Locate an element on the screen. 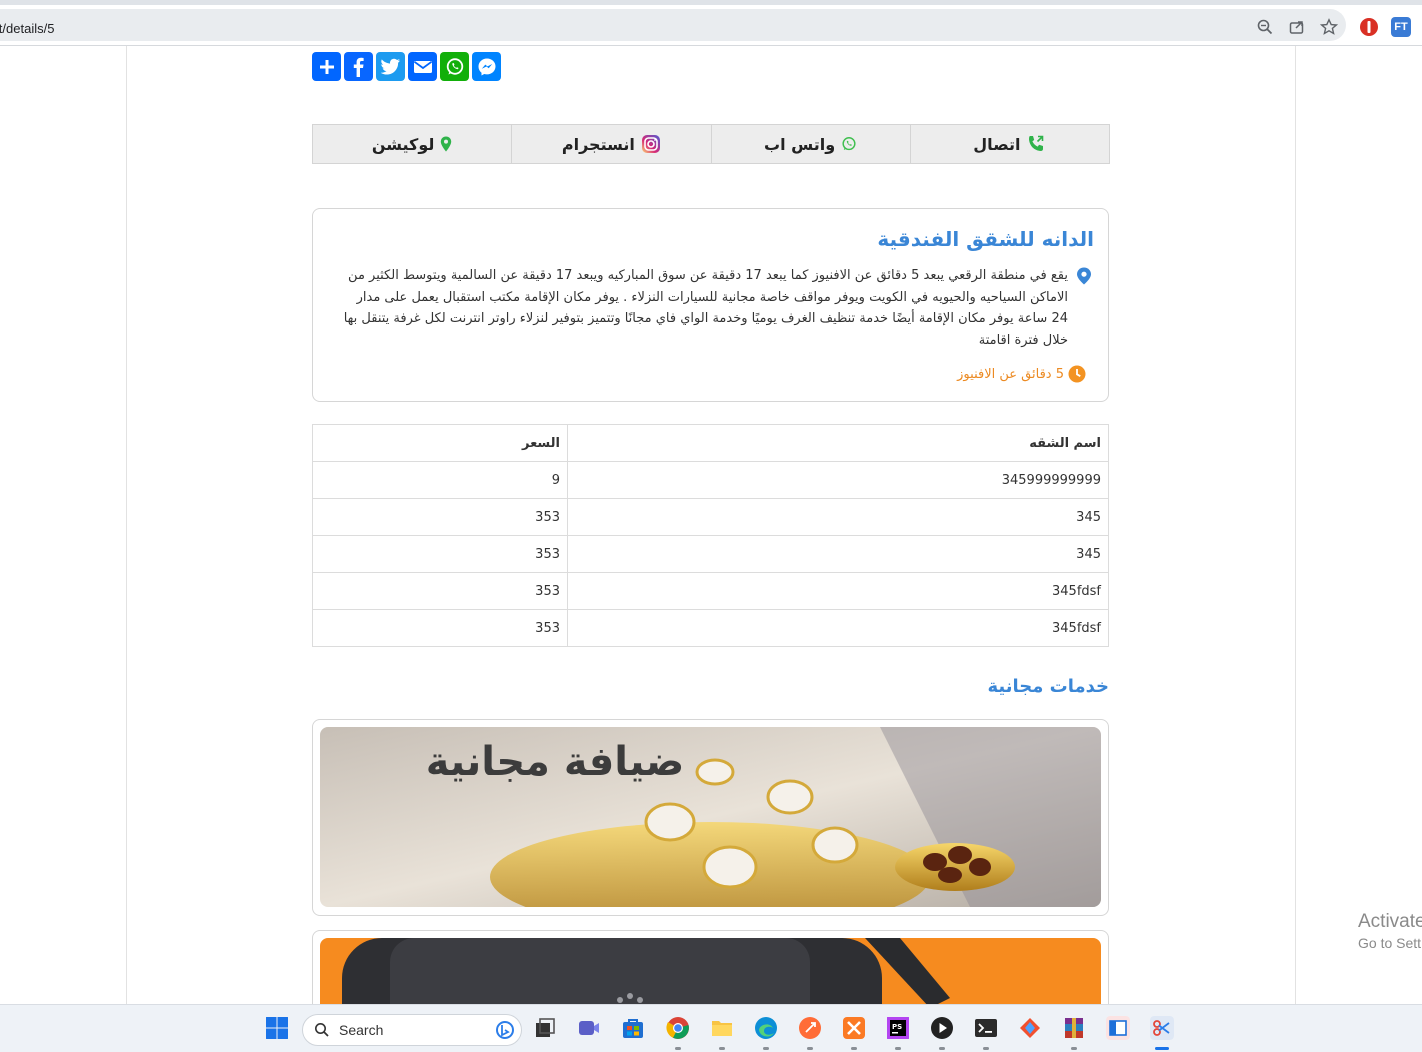  map-pin-icon is located at coordinates (1084, 276).